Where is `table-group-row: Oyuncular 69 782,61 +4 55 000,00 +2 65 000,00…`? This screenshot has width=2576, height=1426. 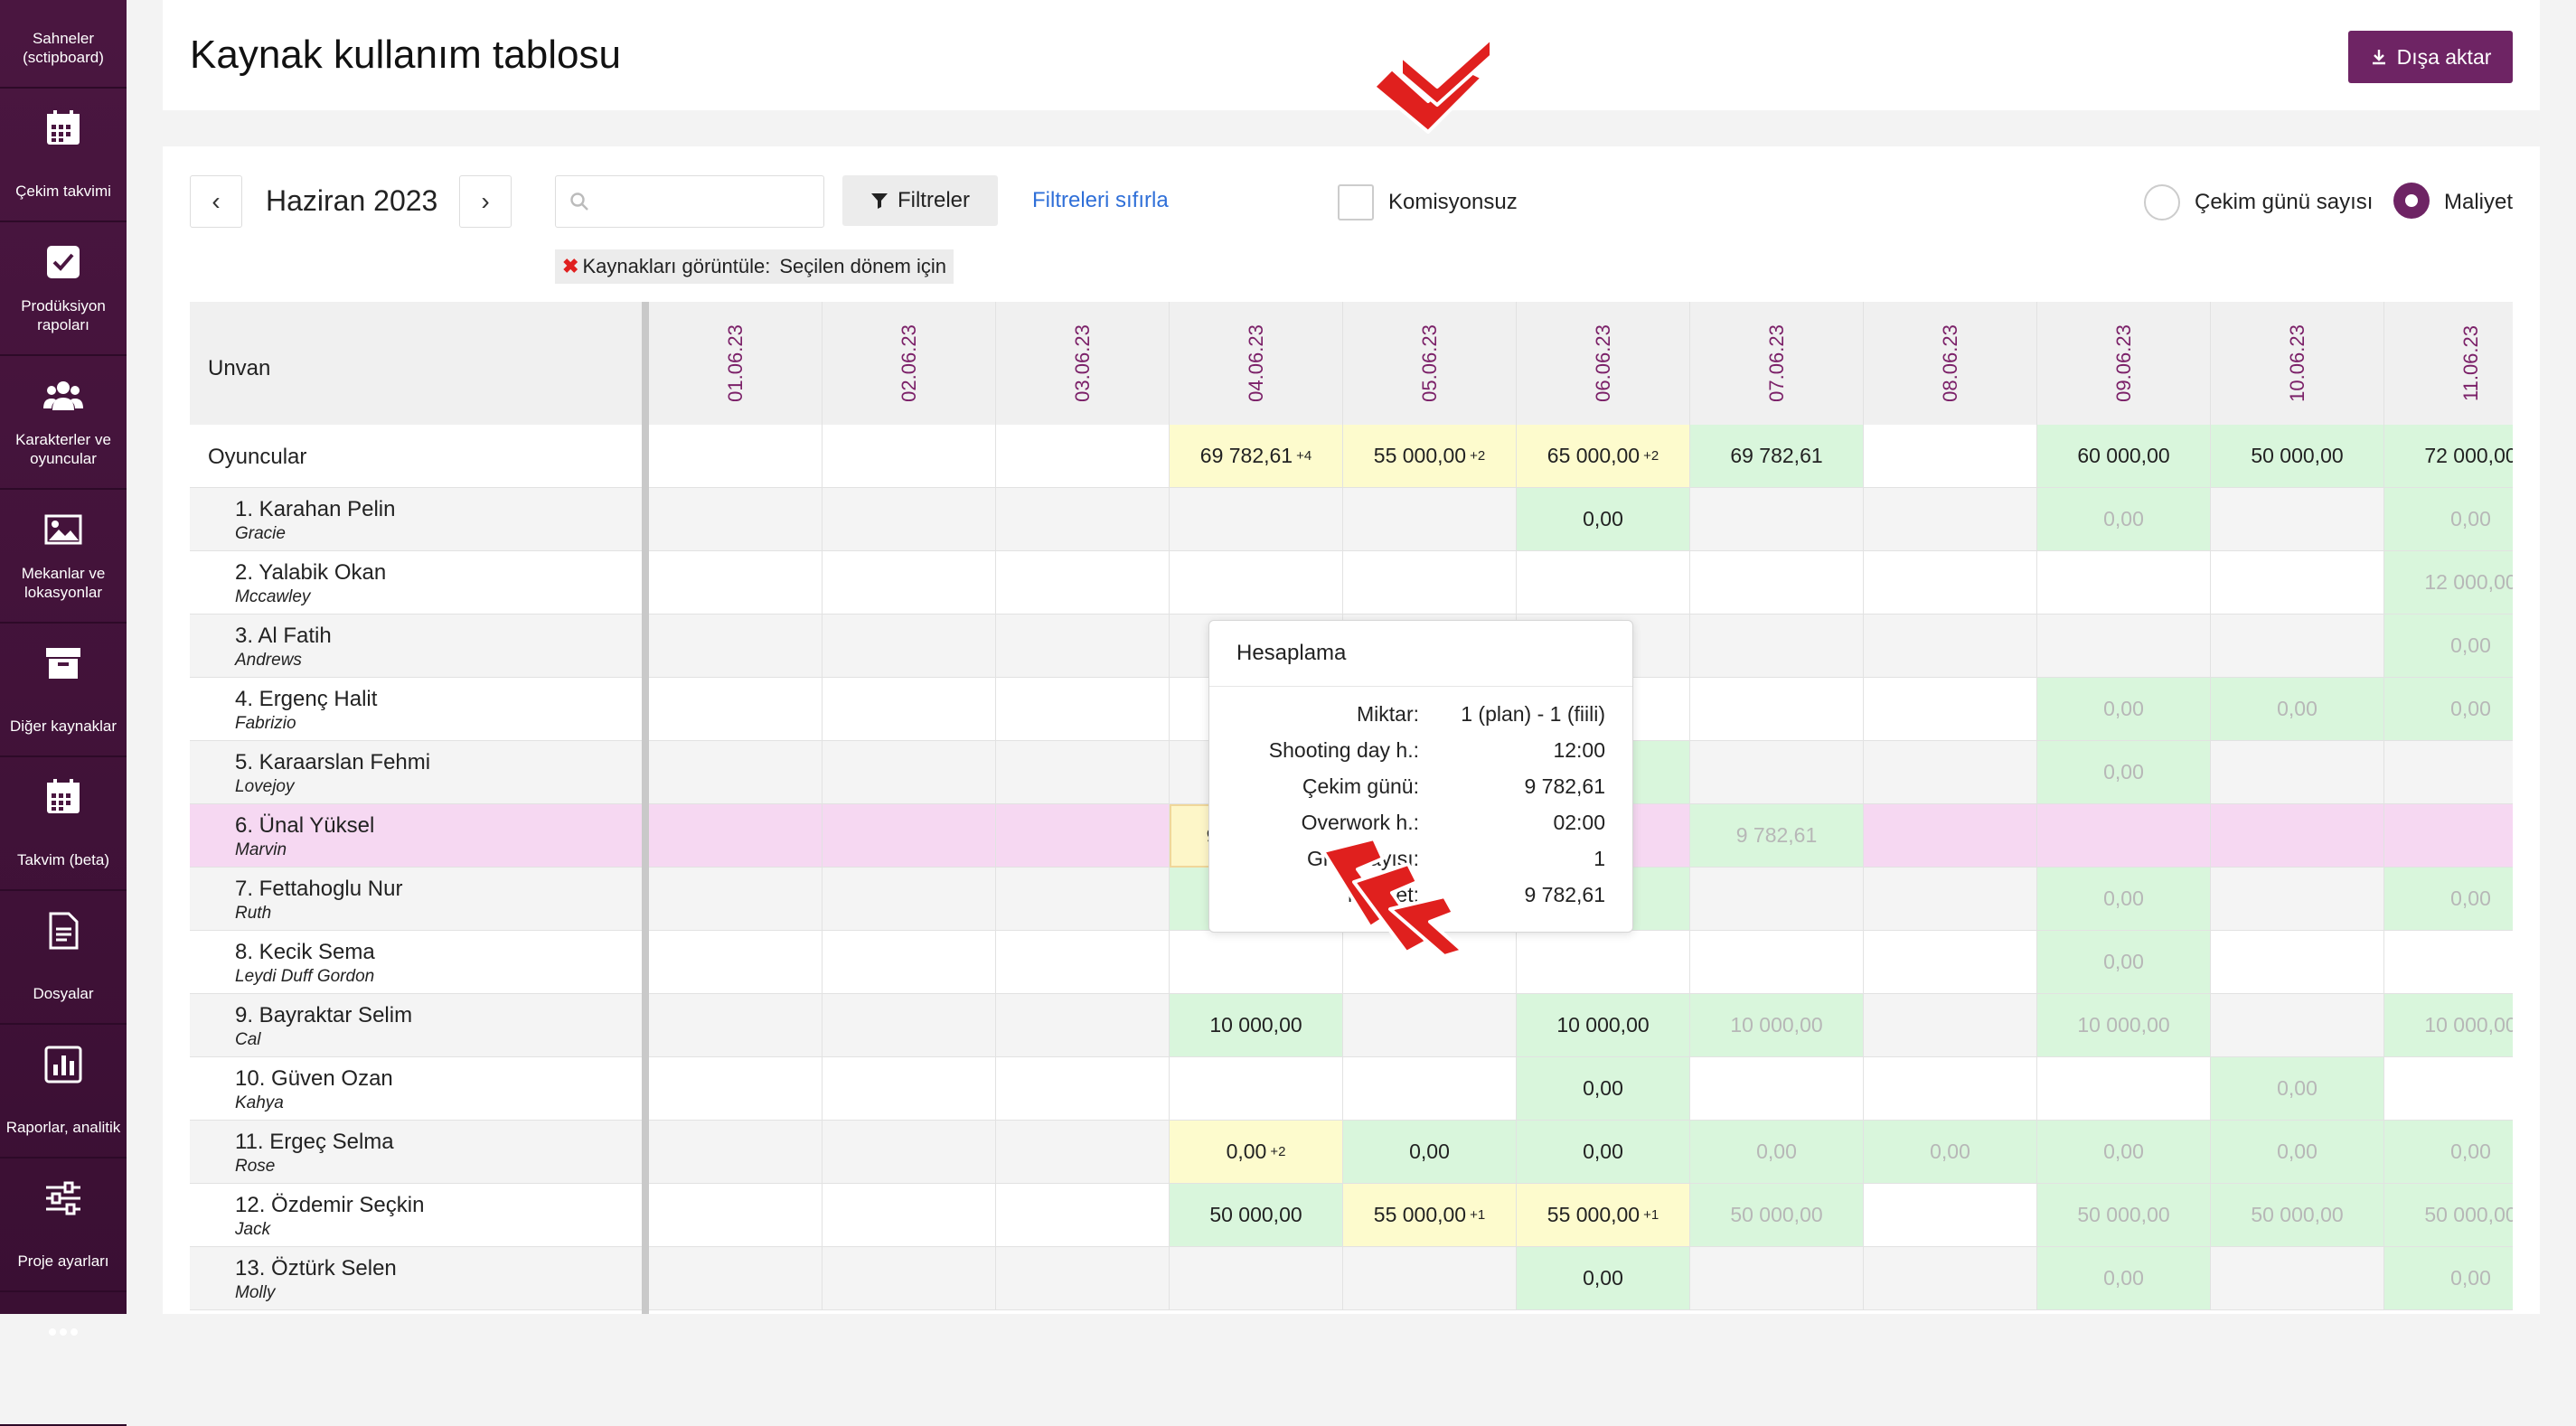 table-group-row: Oyuncular 69 782,61 +4 55 000,00 +2 65 000,00… is located at coordinates (1352, 457).